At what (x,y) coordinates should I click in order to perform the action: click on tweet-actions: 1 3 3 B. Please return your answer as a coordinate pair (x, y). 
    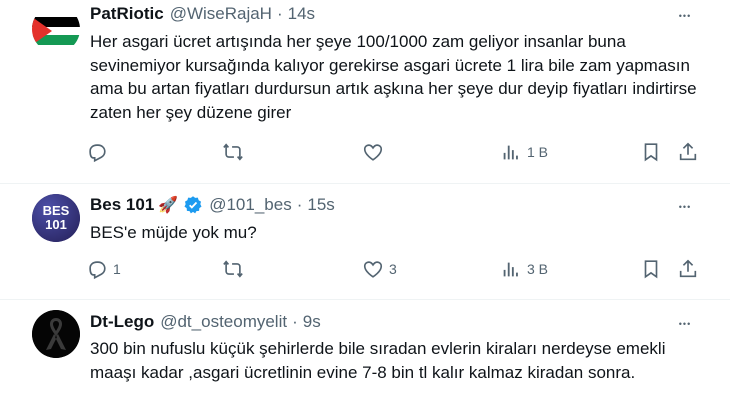
    Looking at the image, I should click on (392, 269).